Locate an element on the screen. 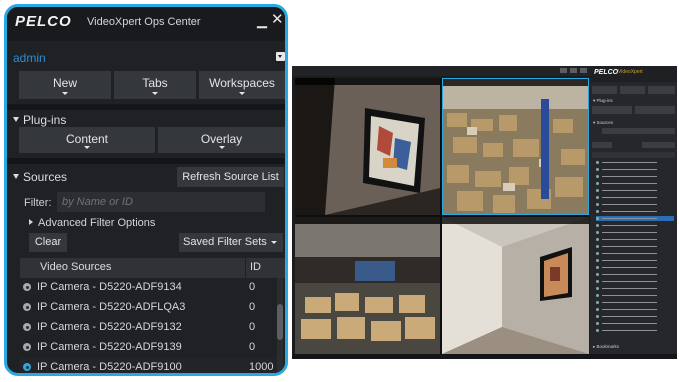 Image resolution: width=679 pixels, height=382 pixels. content-button: Content is located at coordinates (87, 140).